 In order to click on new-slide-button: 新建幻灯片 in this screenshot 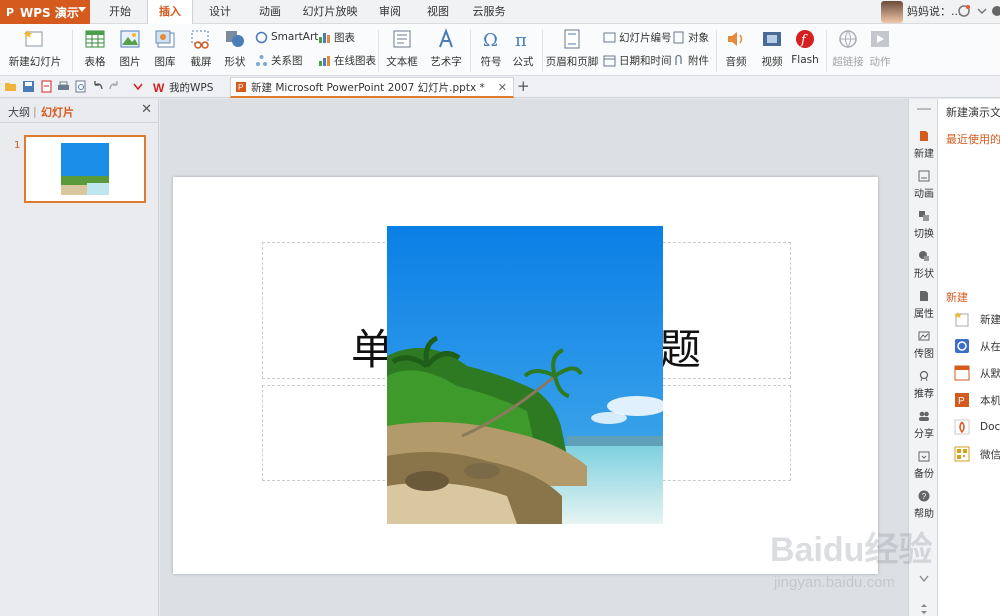, I will do `click(35, 49)`.